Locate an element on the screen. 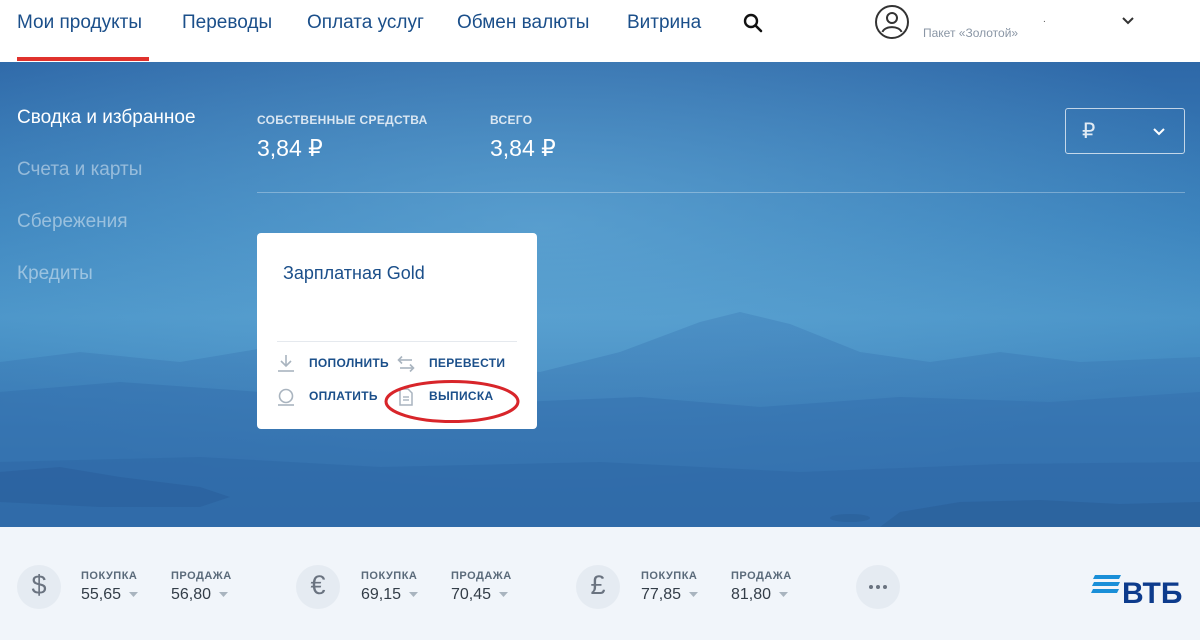 This screenshot has height=640, width=1200. user-name-mark: . is located at coordinates (1044, 19).